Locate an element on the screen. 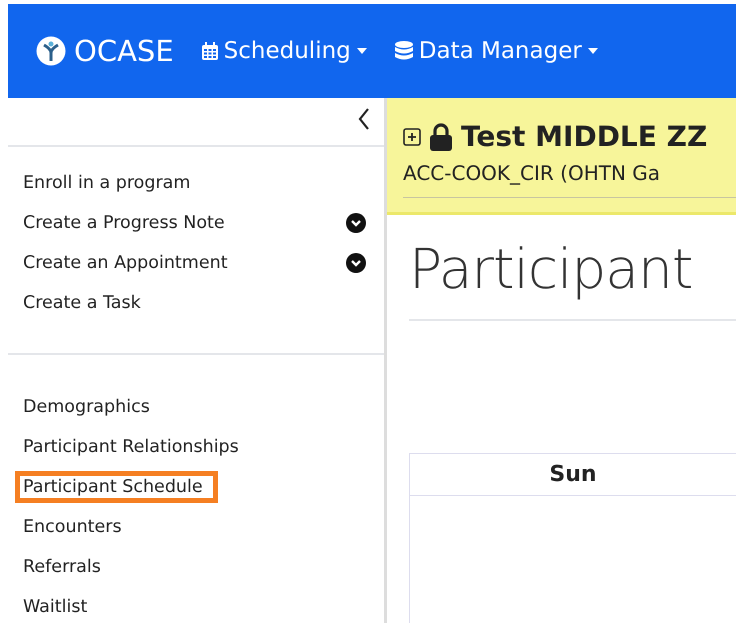 This screenshot has width=736, height=623. nav-menu: Scheduling is located at coordinates (284, 51).